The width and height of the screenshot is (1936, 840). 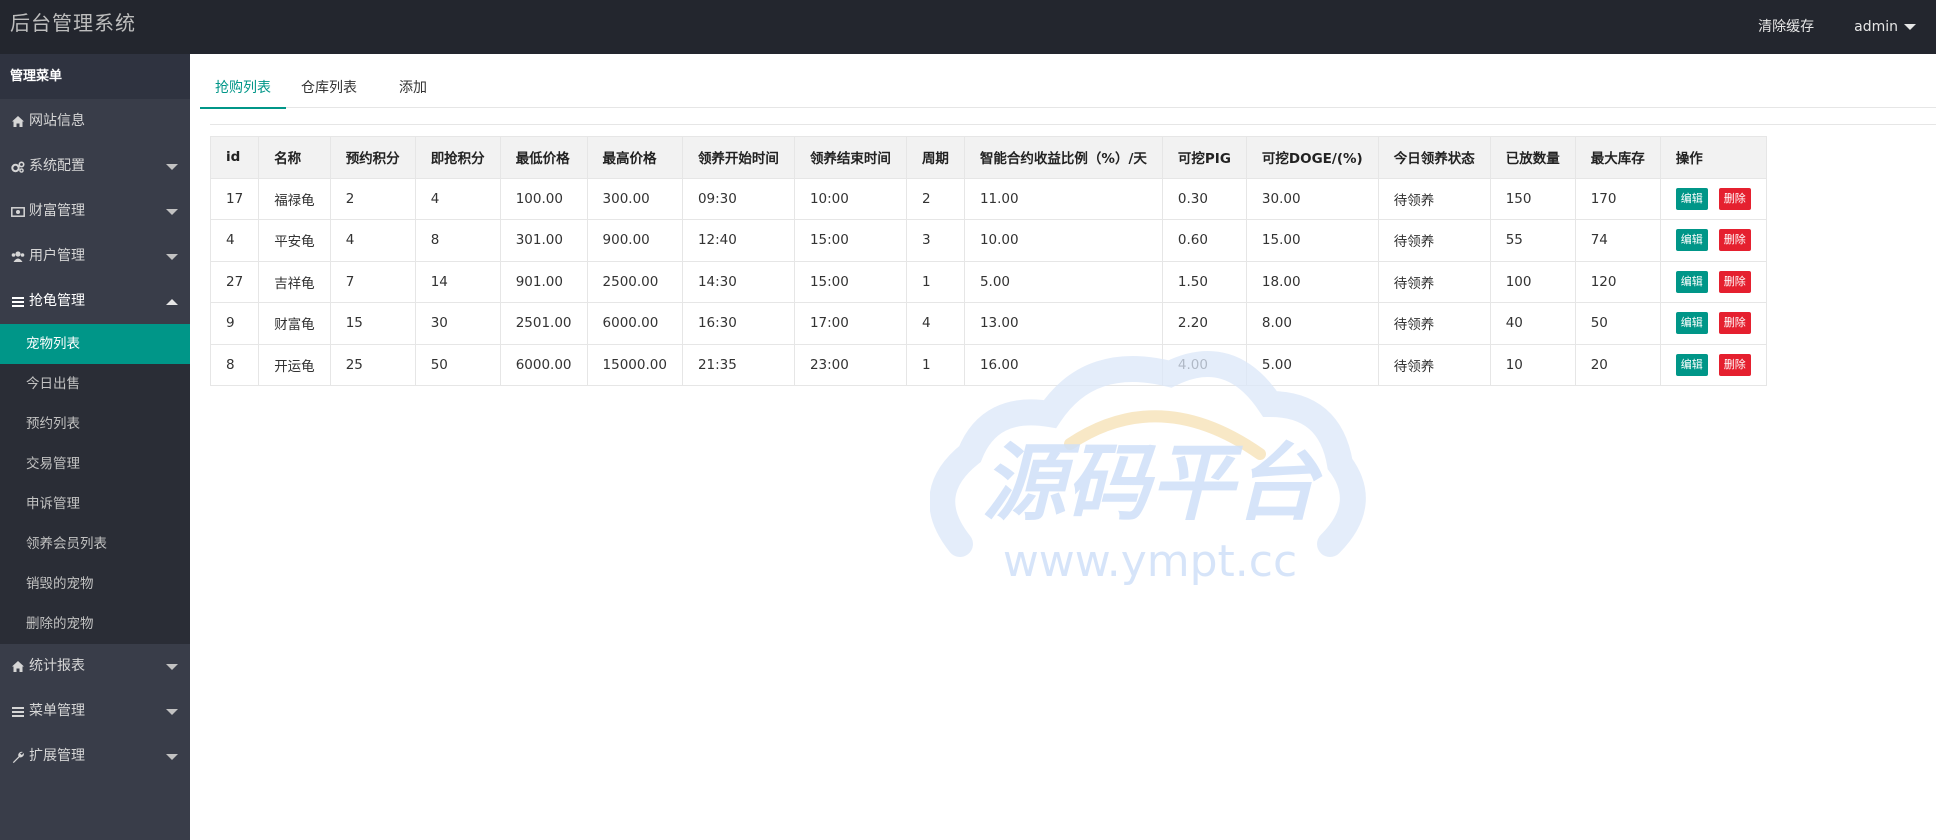 I want to click on sub-item-deleted-pets: 删除的宠物, so click(x=95, y=624).